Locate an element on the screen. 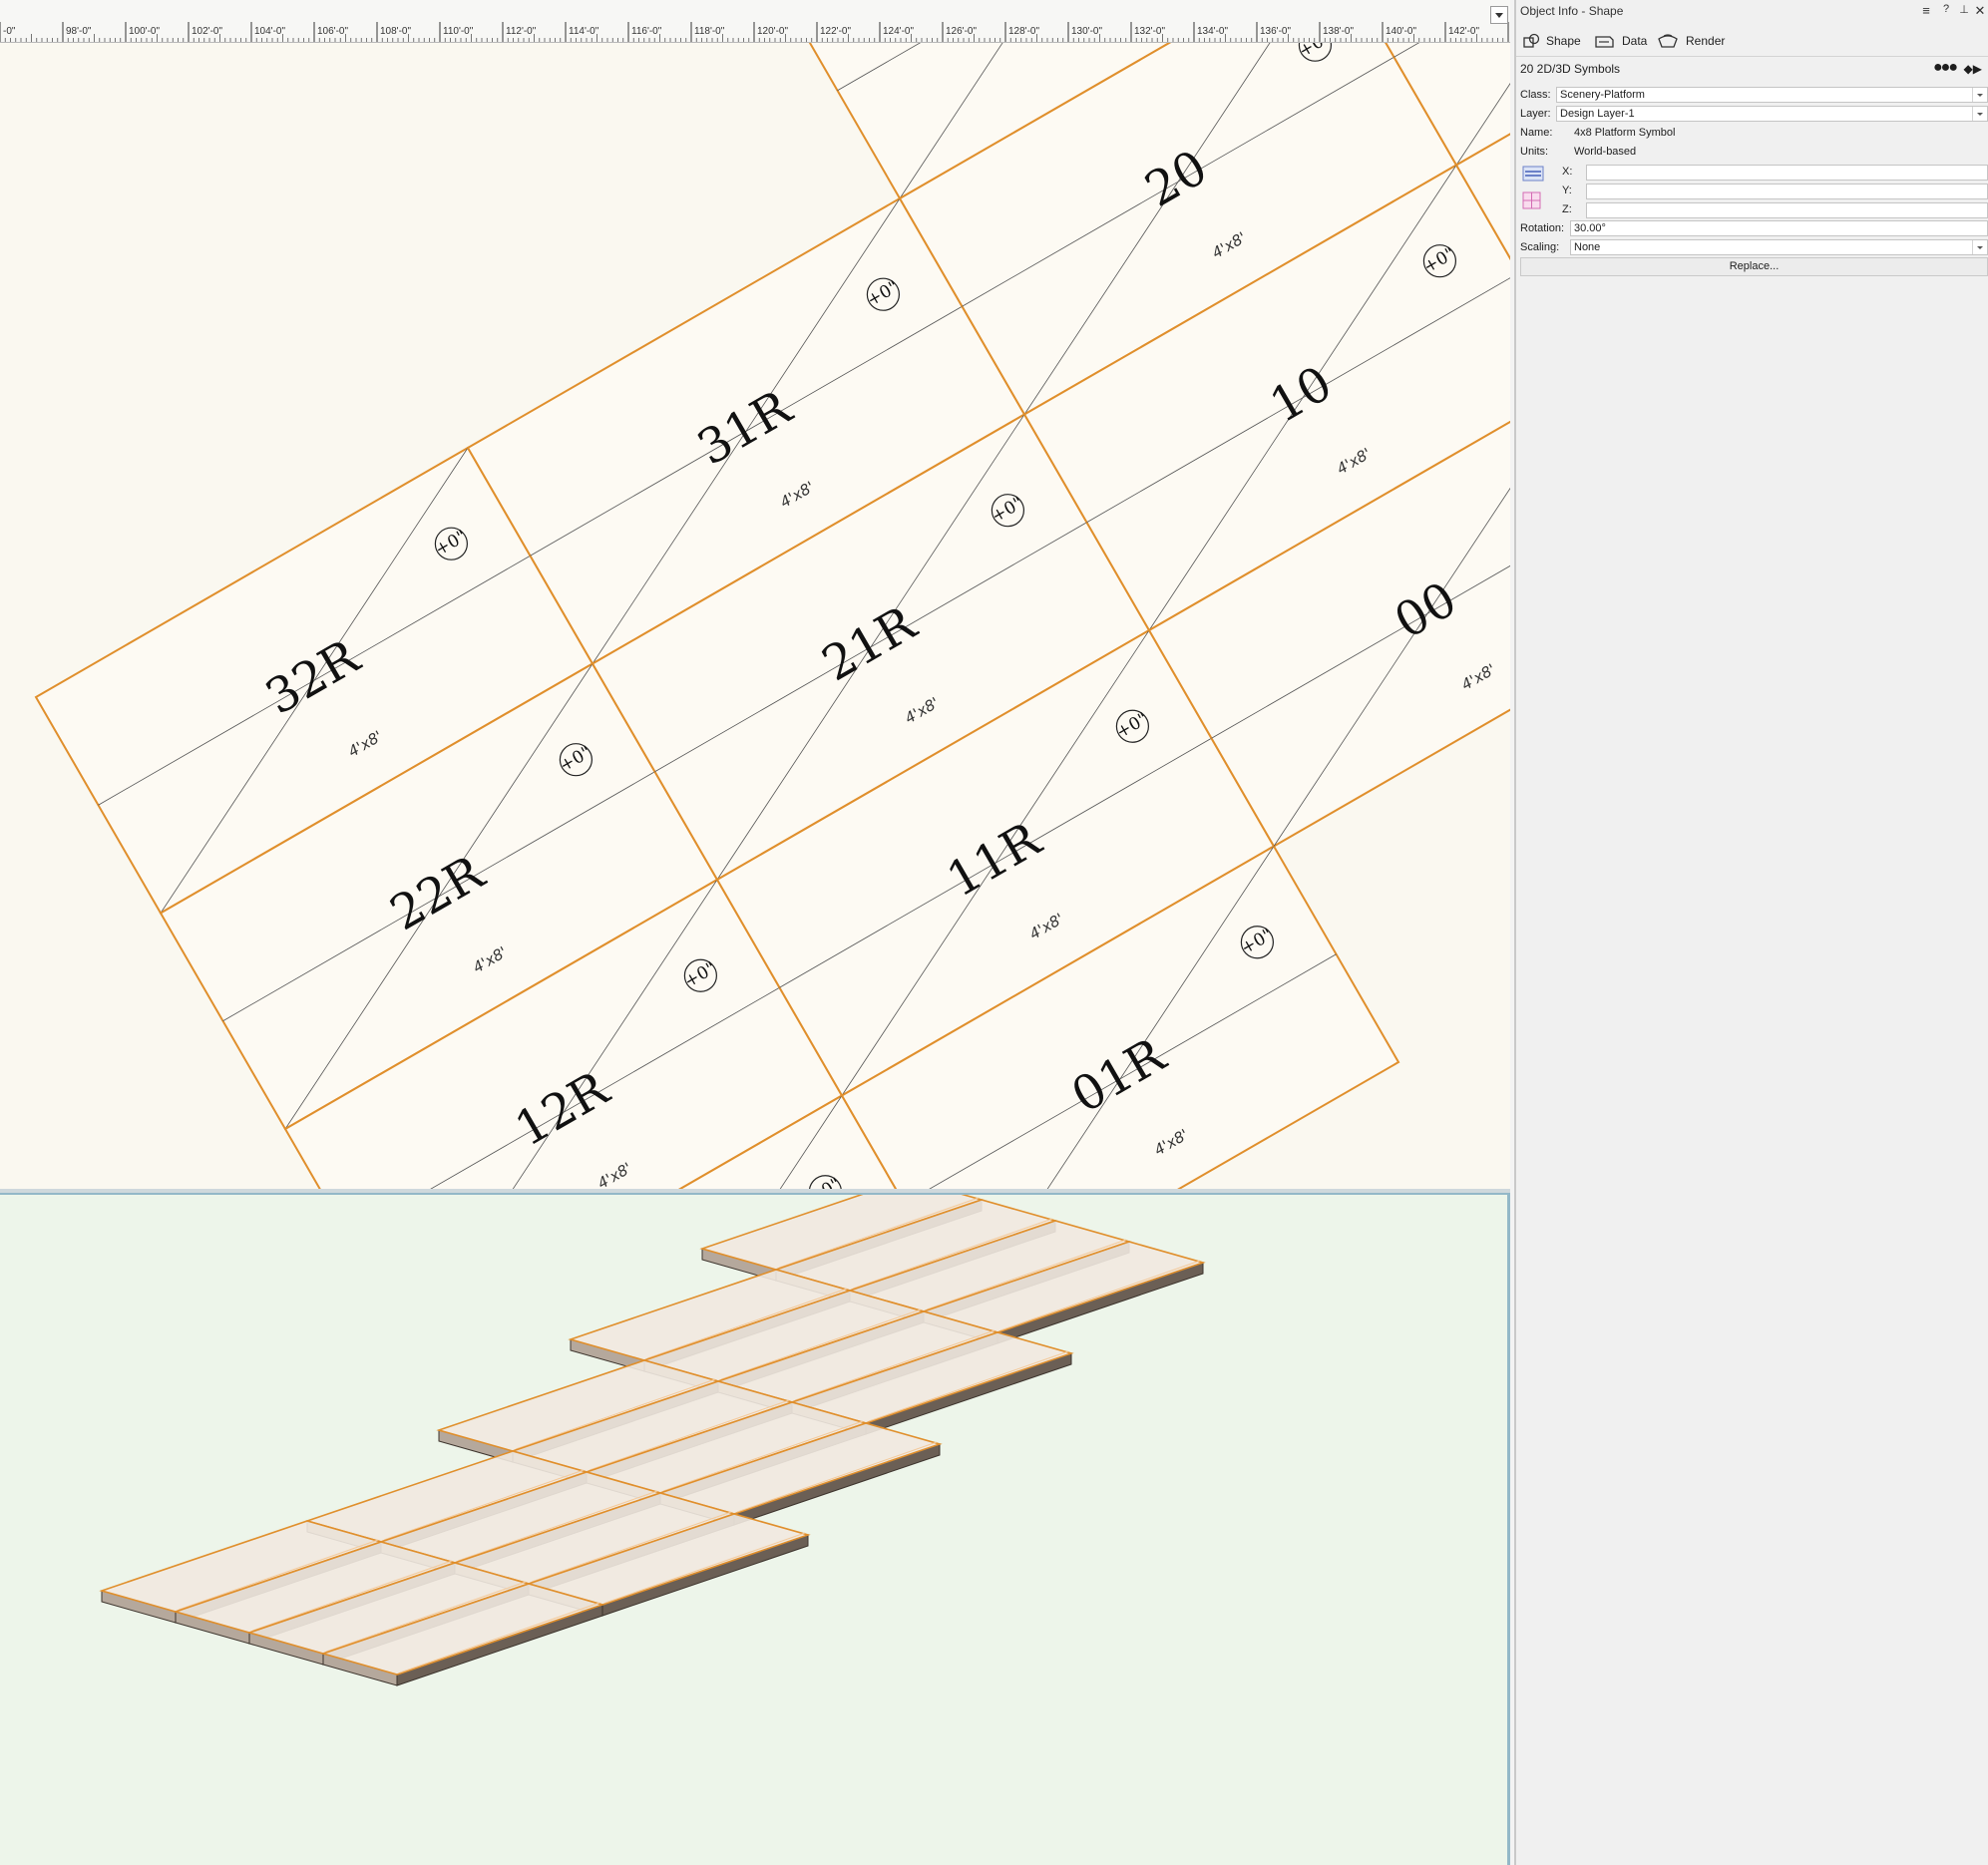  scaling-value: None is located at coordinates (1588, 247).